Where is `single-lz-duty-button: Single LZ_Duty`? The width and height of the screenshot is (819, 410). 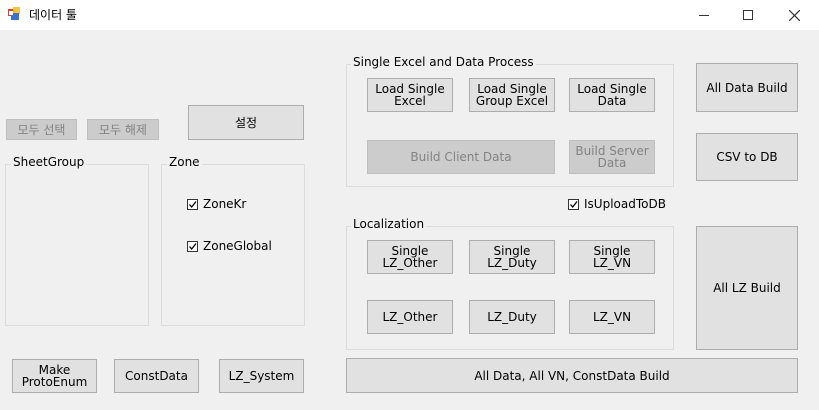 single-lz-duty-button: Single LZ_Duty is located at coordinates (512, 257).